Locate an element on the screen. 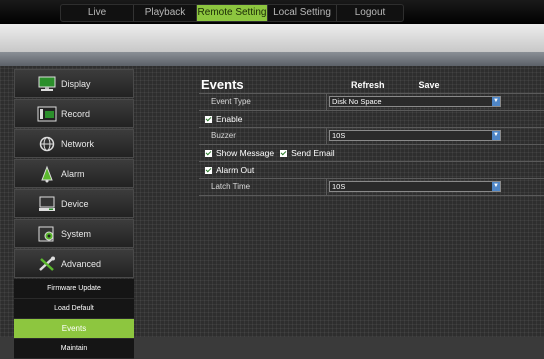 The height and width of the screenshot is (359, 544). page-title: Events is located at coordinates (222, 84).